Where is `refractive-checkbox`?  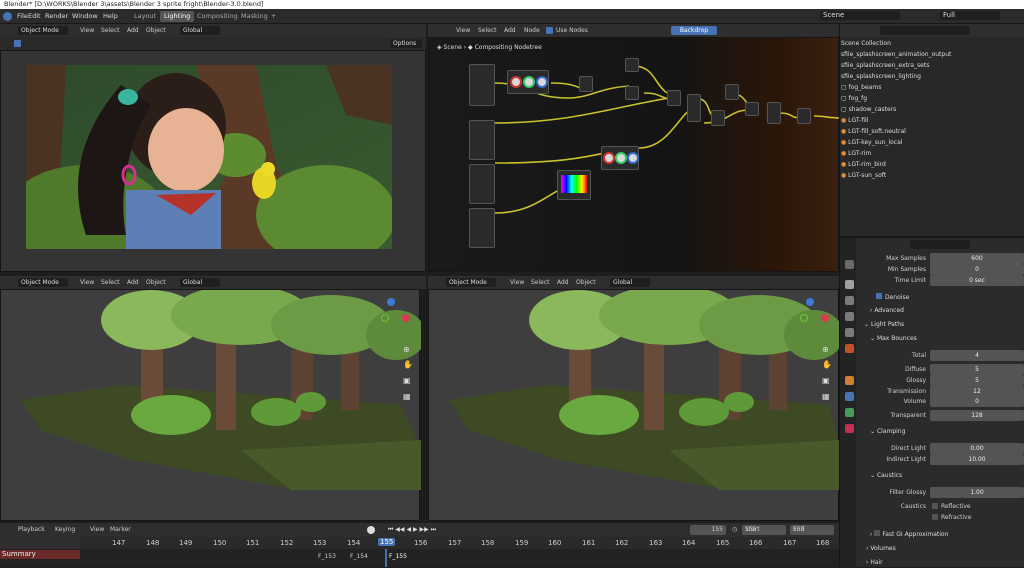
refractive-checkbox is located at coordinates (935, 517).